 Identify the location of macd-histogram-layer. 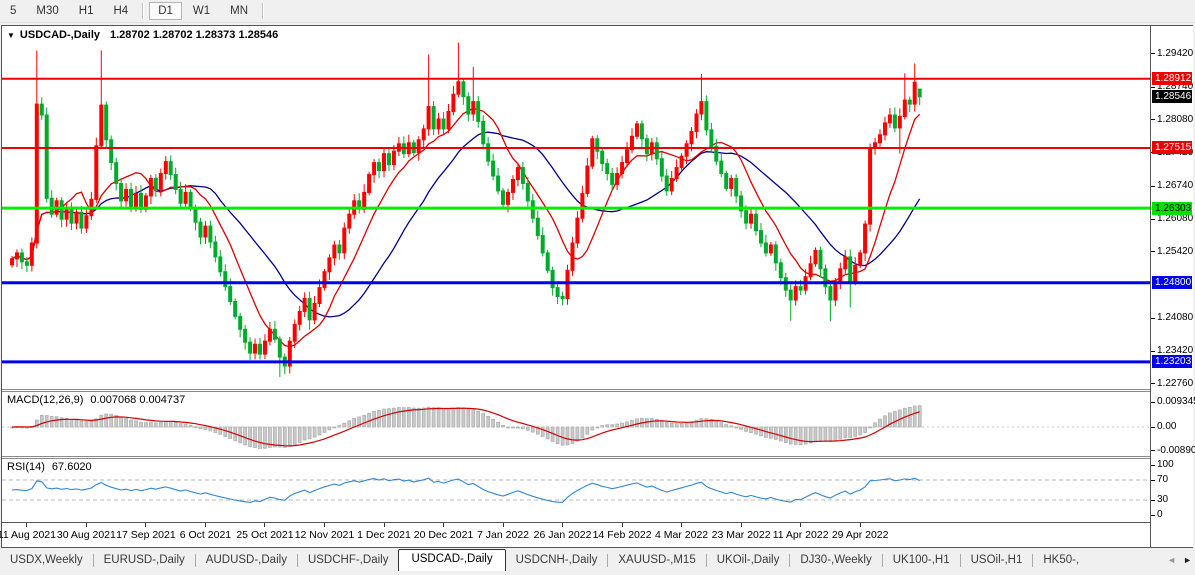
(466, 427).